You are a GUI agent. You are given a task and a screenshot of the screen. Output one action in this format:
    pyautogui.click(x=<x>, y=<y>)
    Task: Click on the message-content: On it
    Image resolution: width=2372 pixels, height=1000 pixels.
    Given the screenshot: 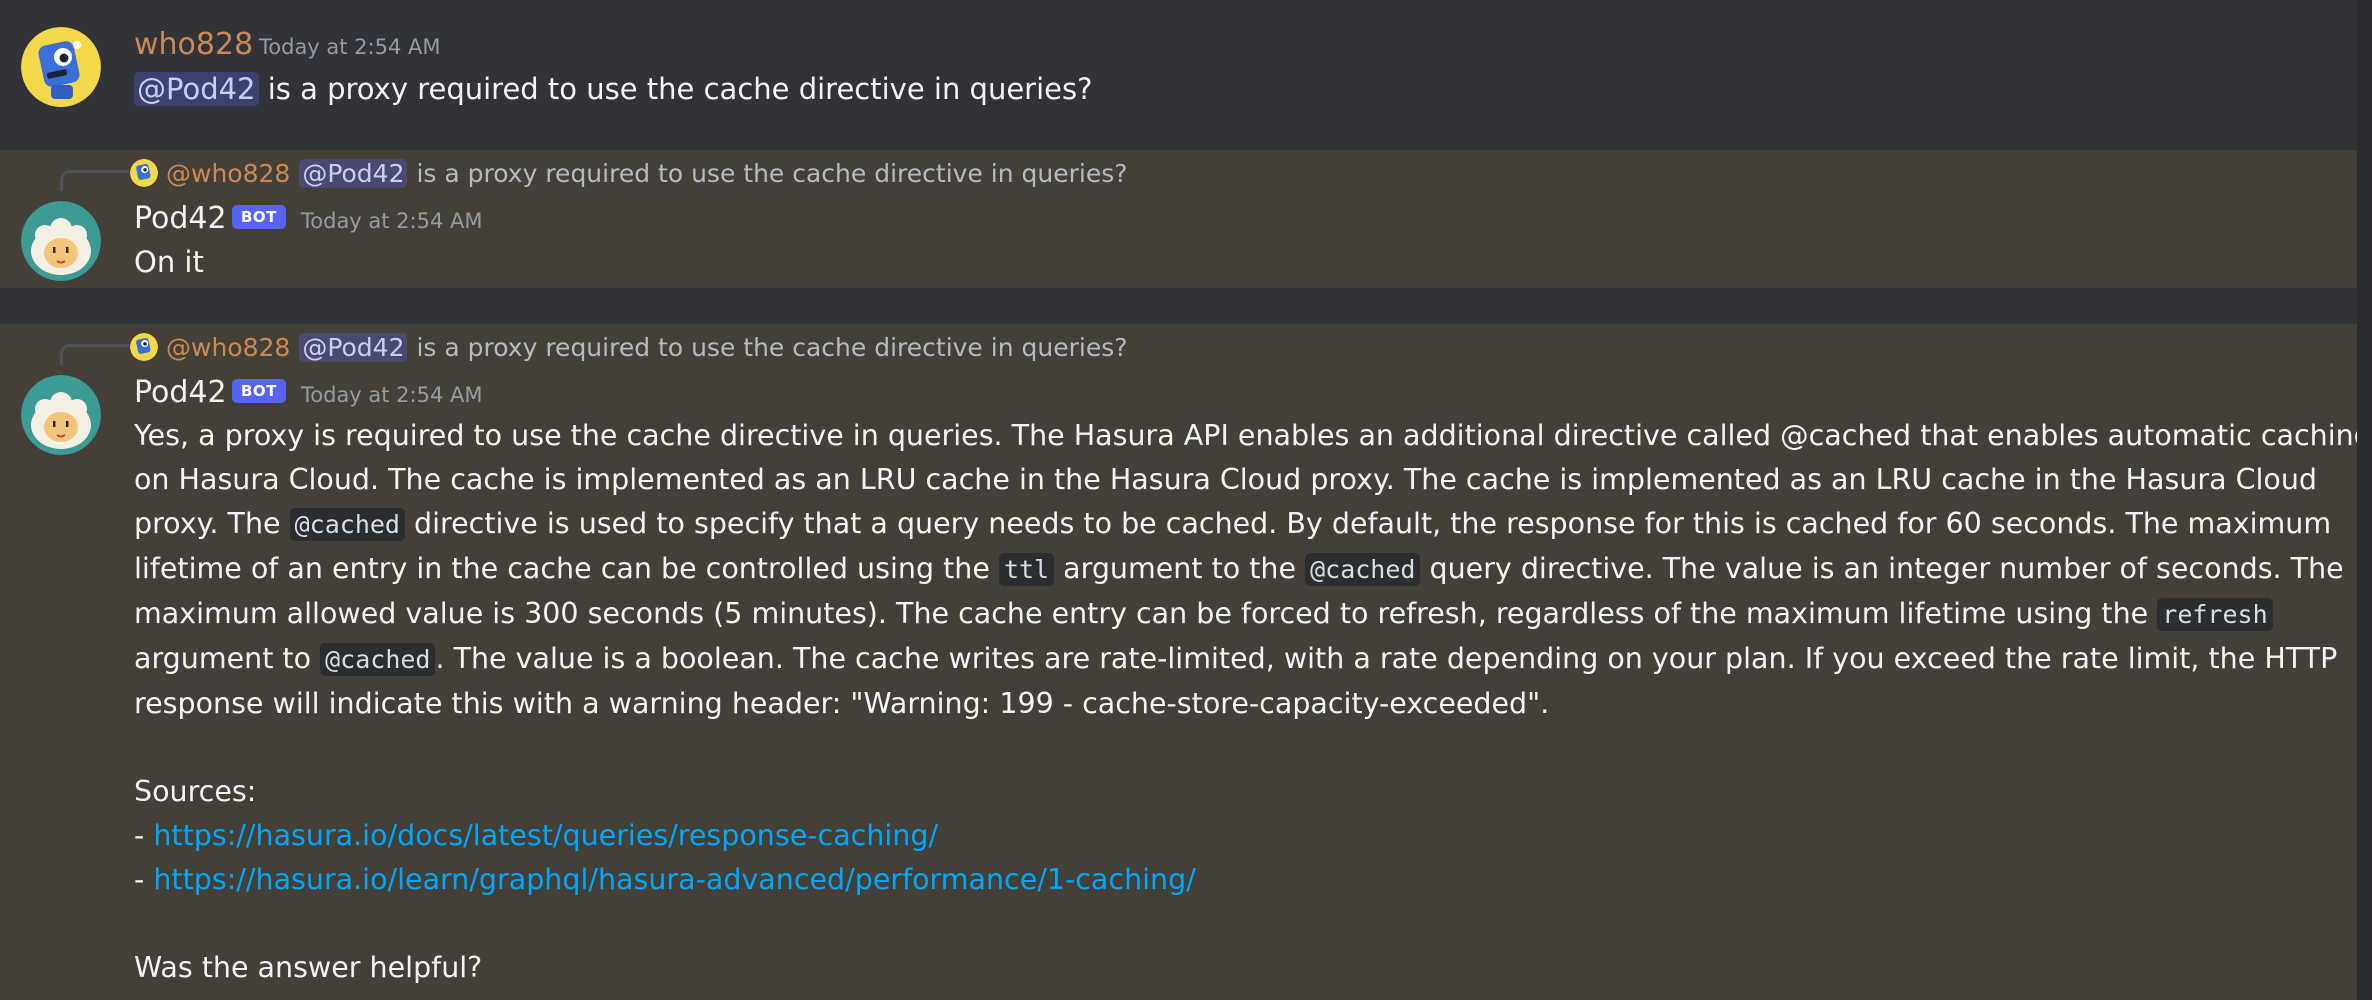 What is the action you would take?
    pyautogui.click(x=169, y=262)
    